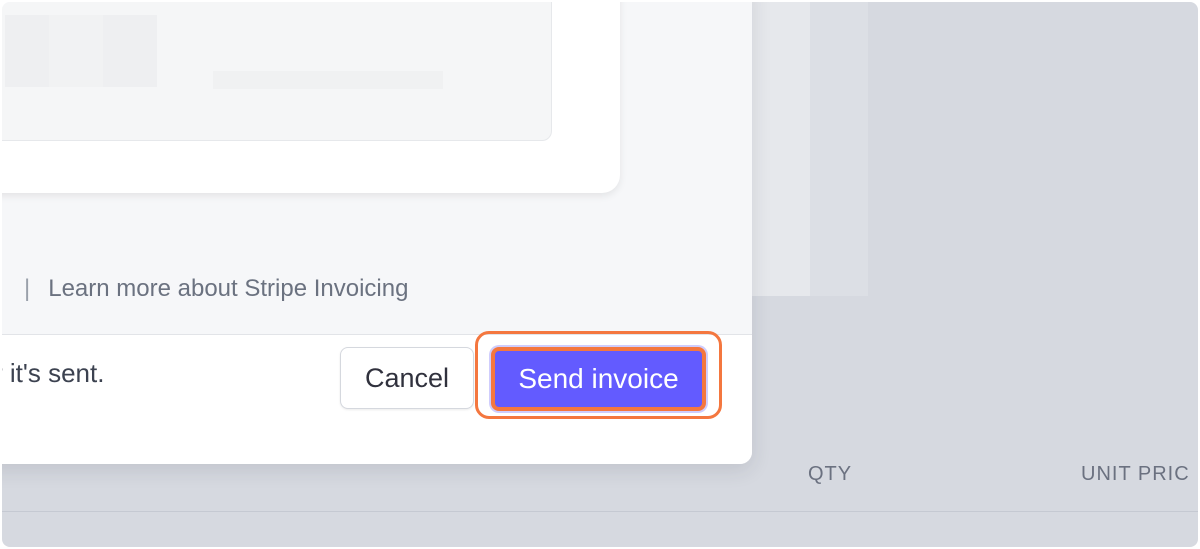 The width and height of the screenshot is (1200, 549). I want to click on send-note-text: r it's sent., so click(53, 373).